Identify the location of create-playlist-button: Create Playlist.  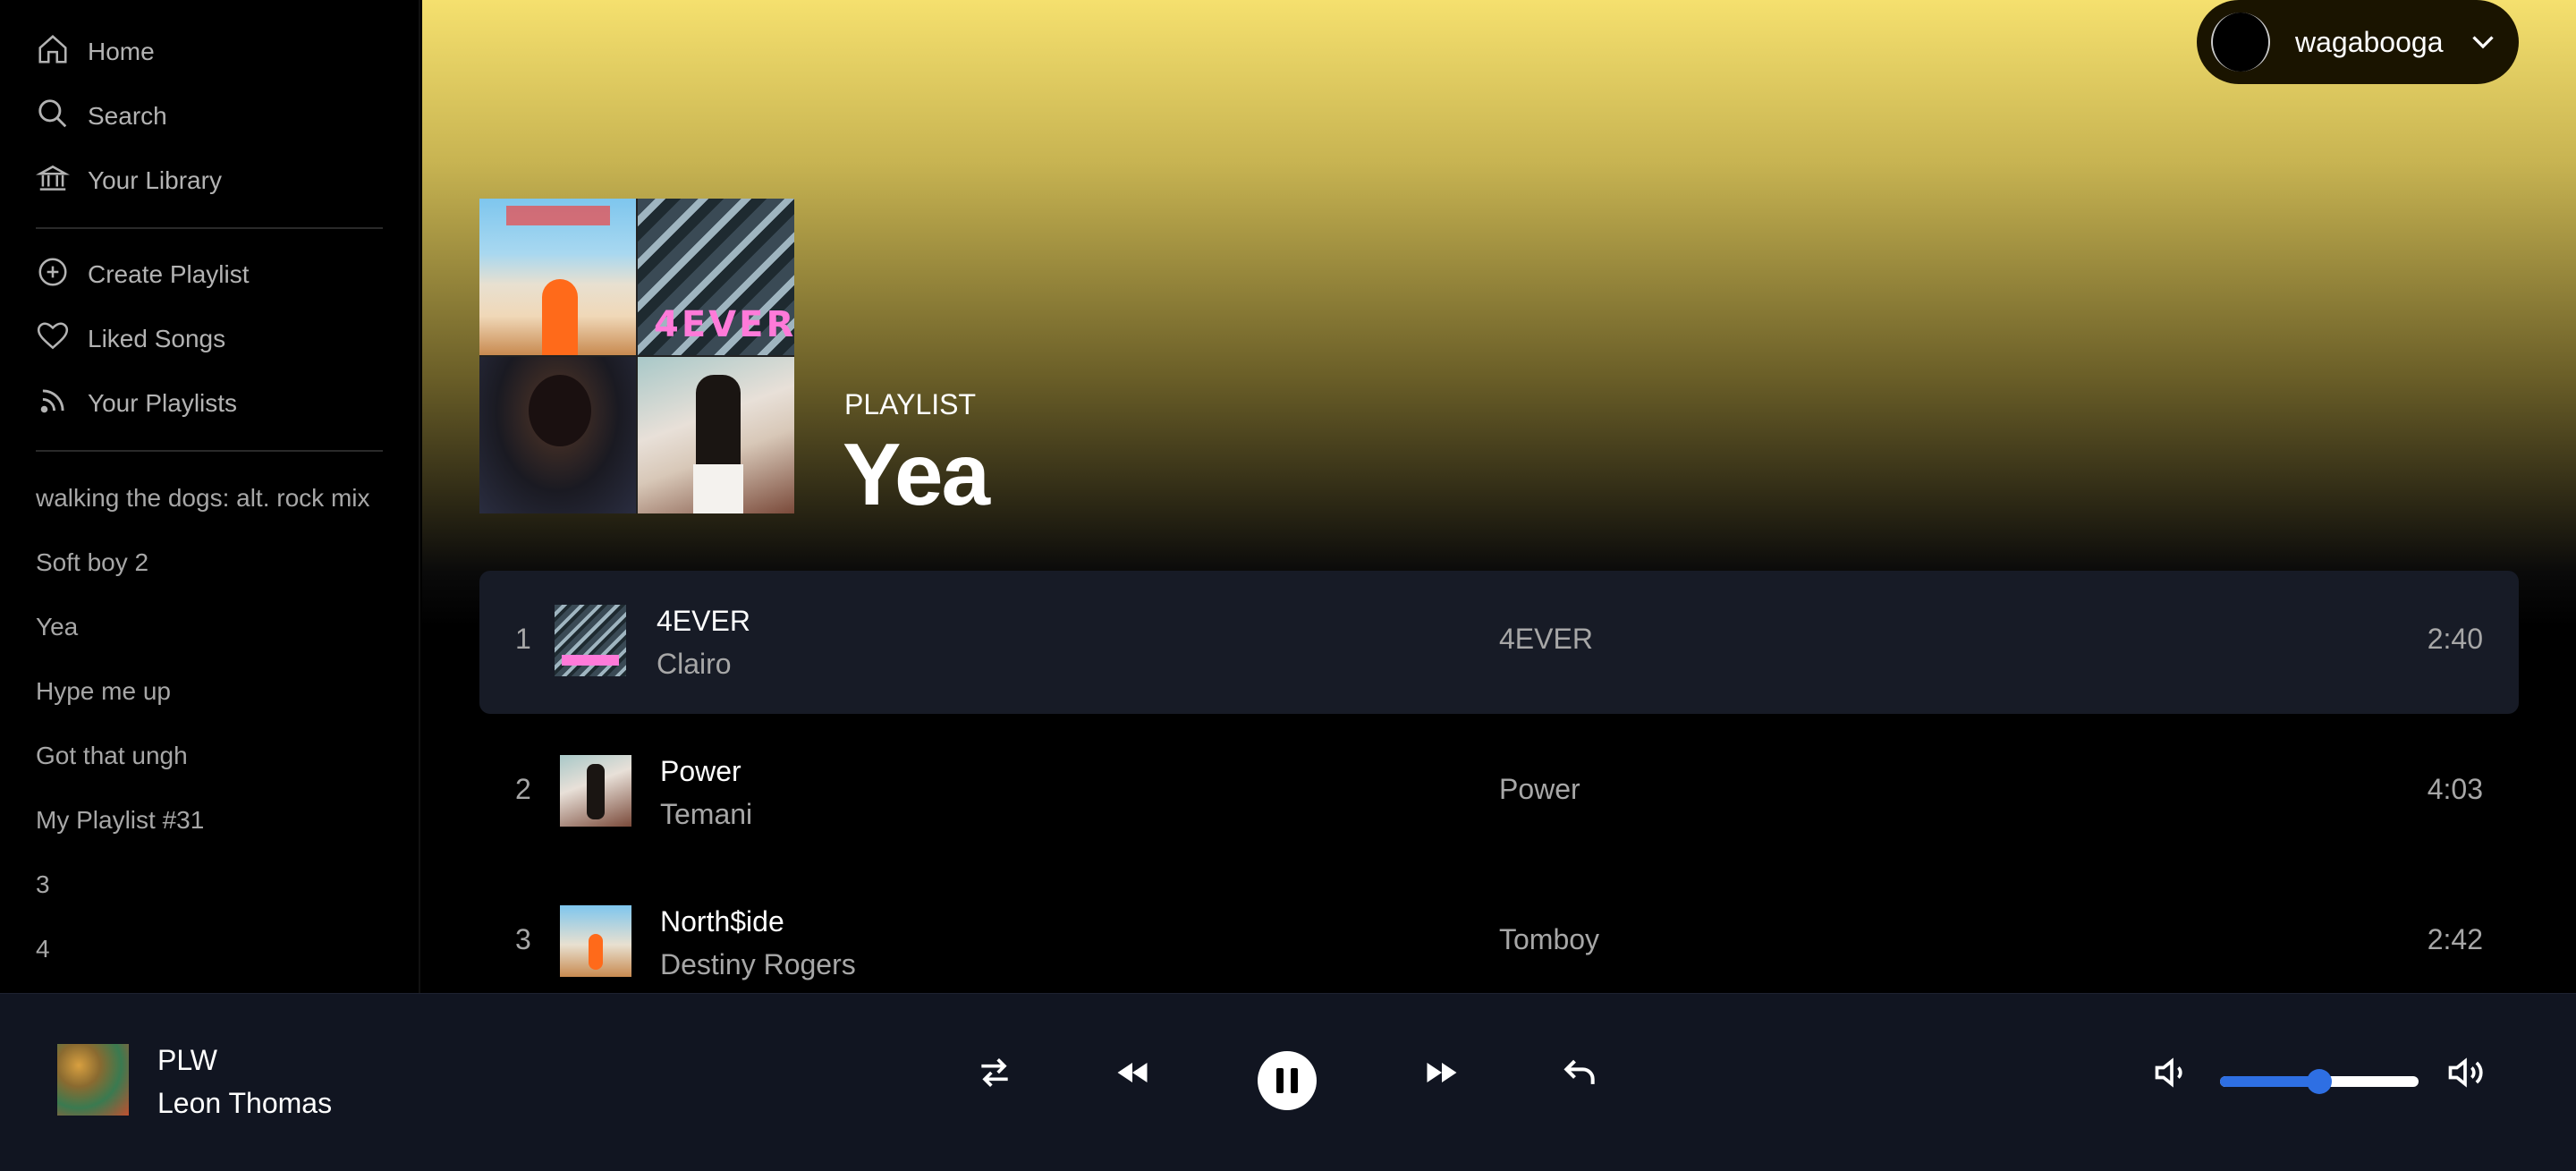
(143, 274).